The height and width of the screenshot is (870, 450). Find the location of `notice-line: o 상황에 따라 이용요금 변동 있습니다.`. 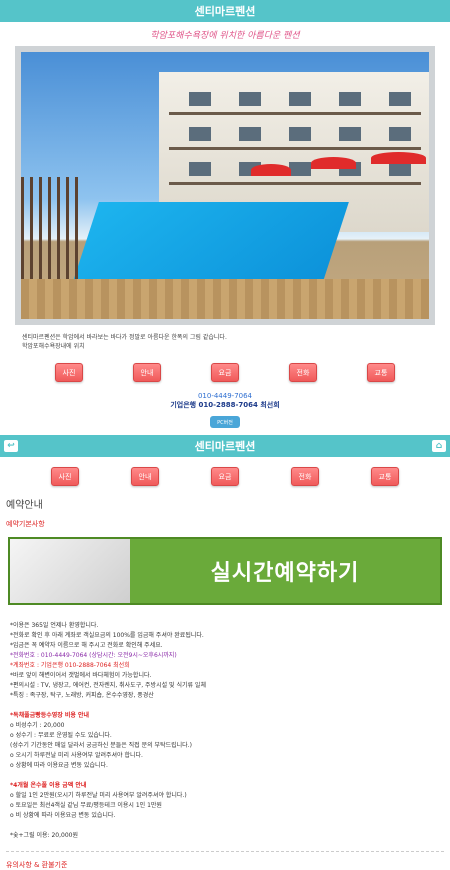

notice-line: o 상황에 따라 이용요금 변동 있습니다. is located at coordinates (59, 765).